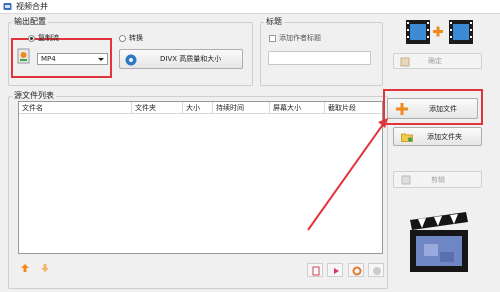 This screenshot has width=500, height=292. I want to click on play-file-button, so click(335, 270).